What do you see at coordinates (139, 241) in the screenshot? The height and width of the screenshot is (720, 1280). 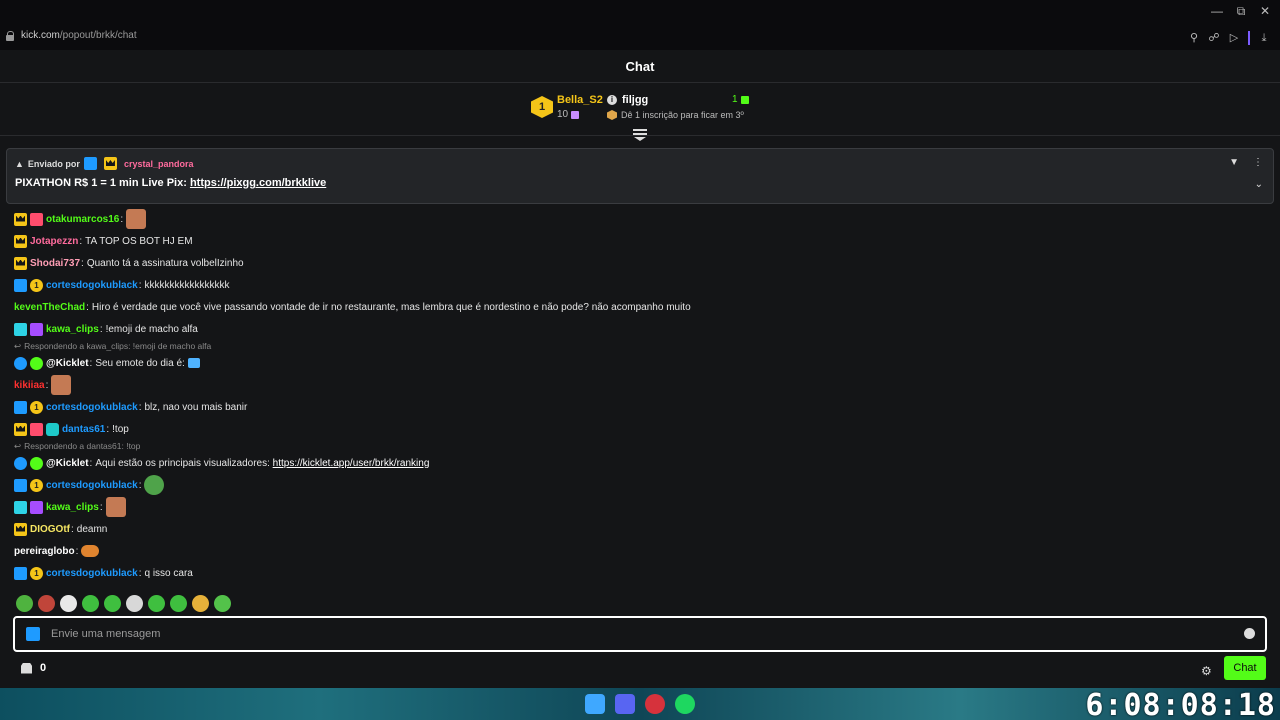 I see `chat-text: TA TOP OS BOT HJ EM` at bounding box center [139, 241].